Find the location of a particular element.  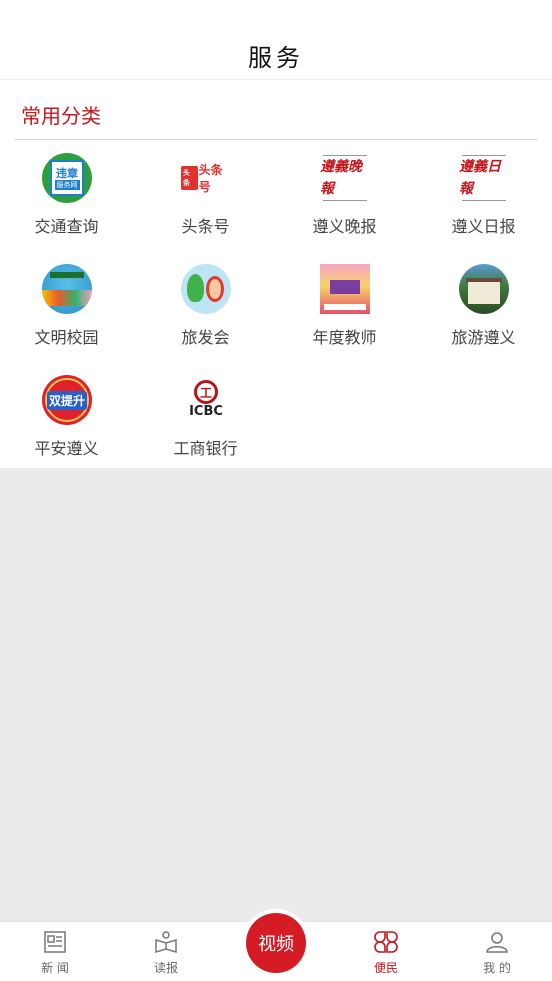

grid-item-label: 平安遵义 is located at coordinates (66, 448).